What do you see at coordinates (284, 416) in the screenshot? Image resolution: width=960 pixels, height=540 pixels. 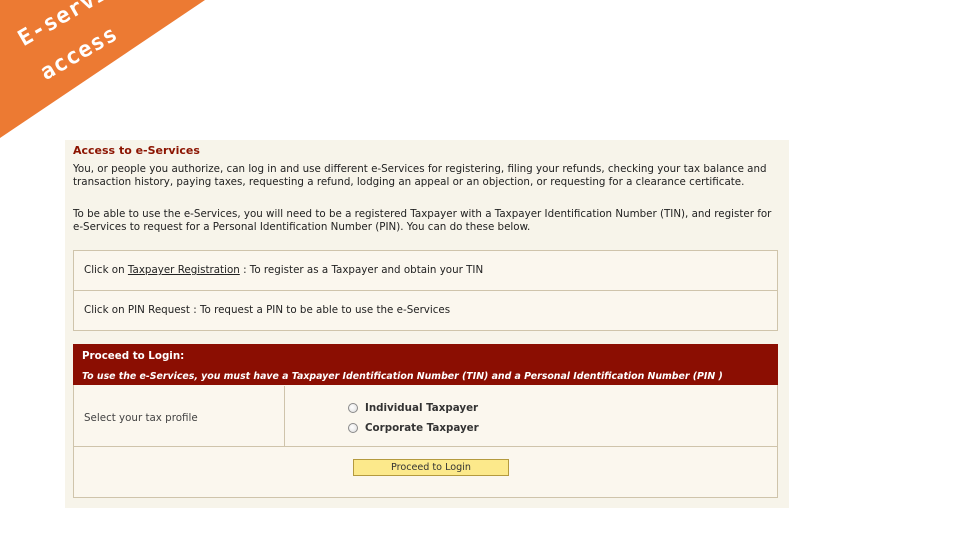 I see `column-divider` at bounding box center [284, 416].